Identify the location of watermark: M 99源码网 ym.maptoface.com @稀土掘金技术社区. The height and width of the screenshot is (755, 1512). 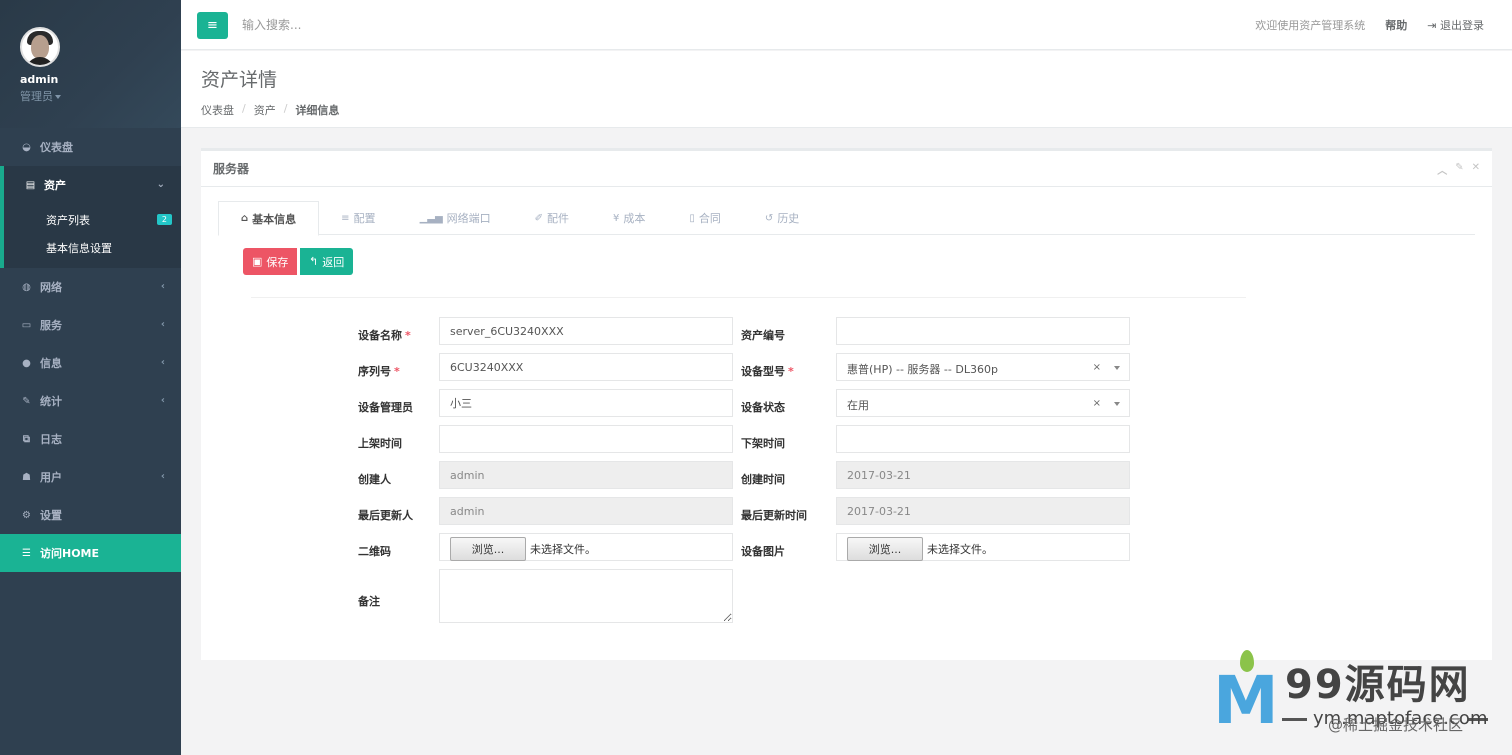
(1360, 700).